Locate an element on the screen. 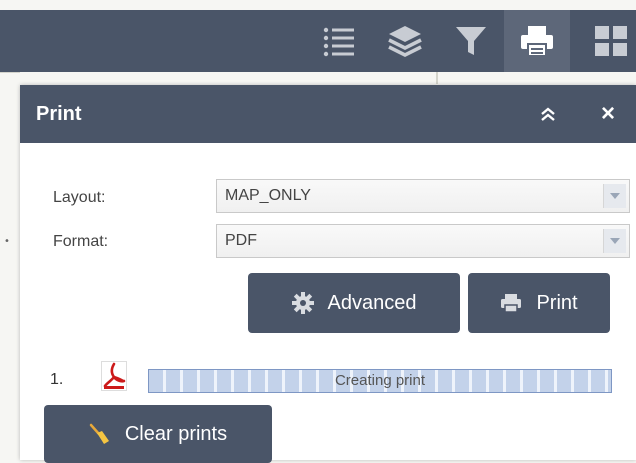 This screenshot has height=463, width=636. advanced-label: Advanced is located at coordinates (372, 302).